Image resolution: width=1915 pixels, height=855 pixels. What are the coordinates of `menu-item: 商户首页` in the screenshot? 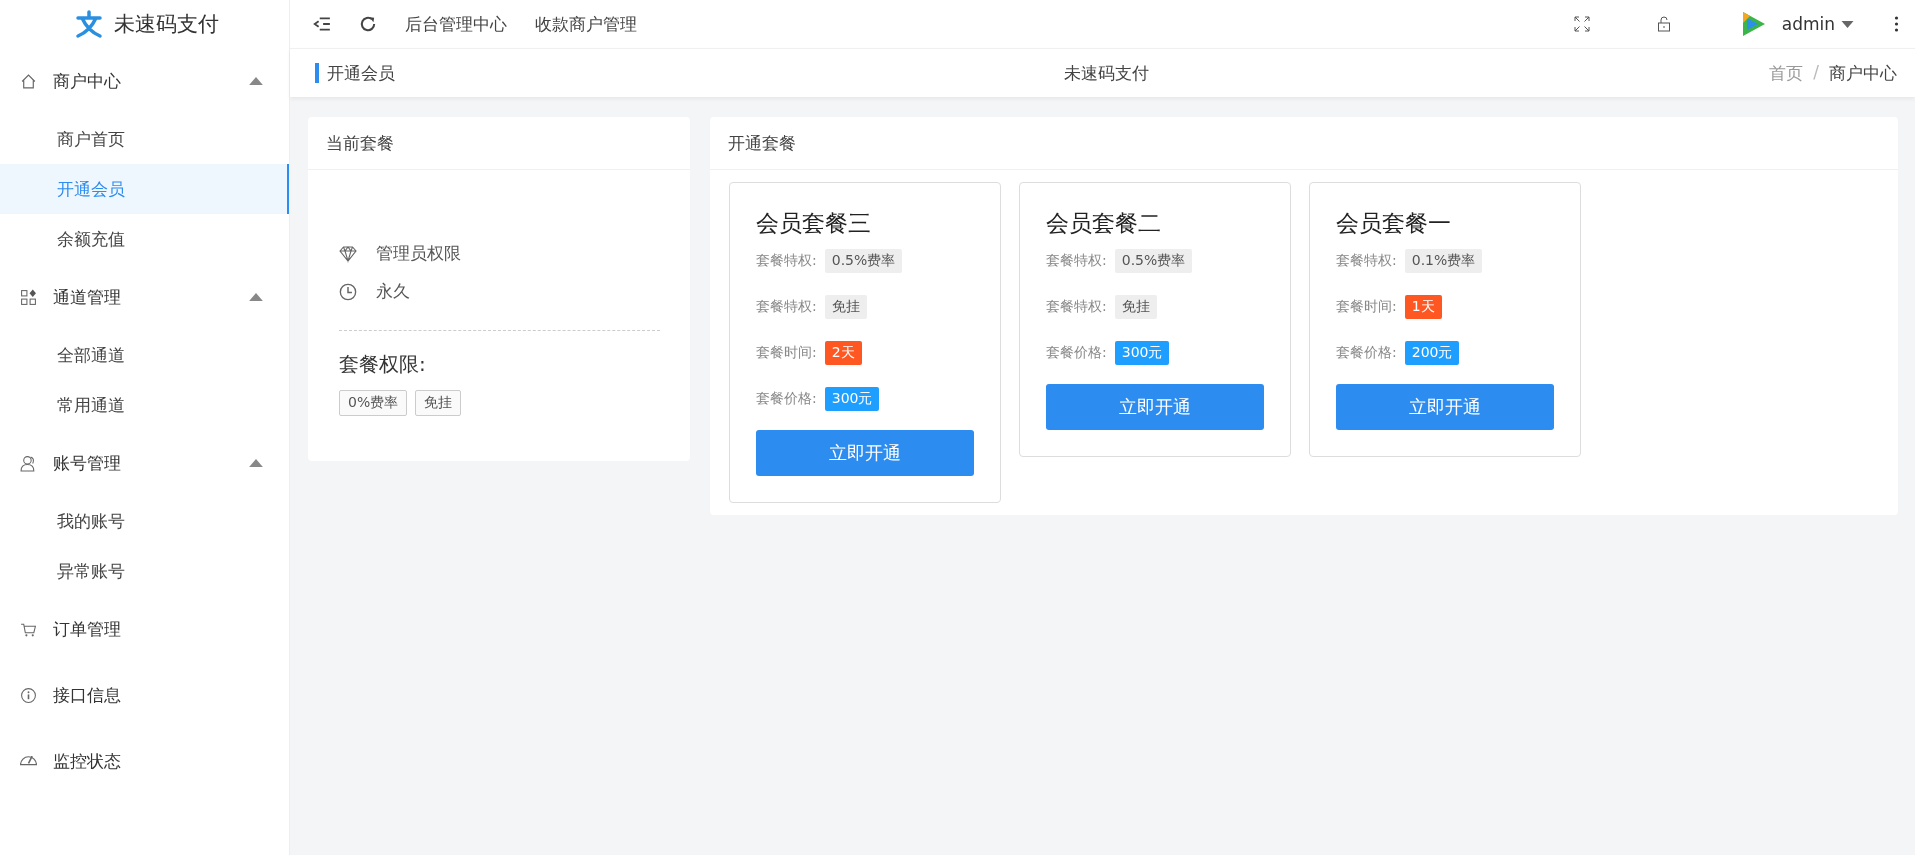 It's located at (144, 139).